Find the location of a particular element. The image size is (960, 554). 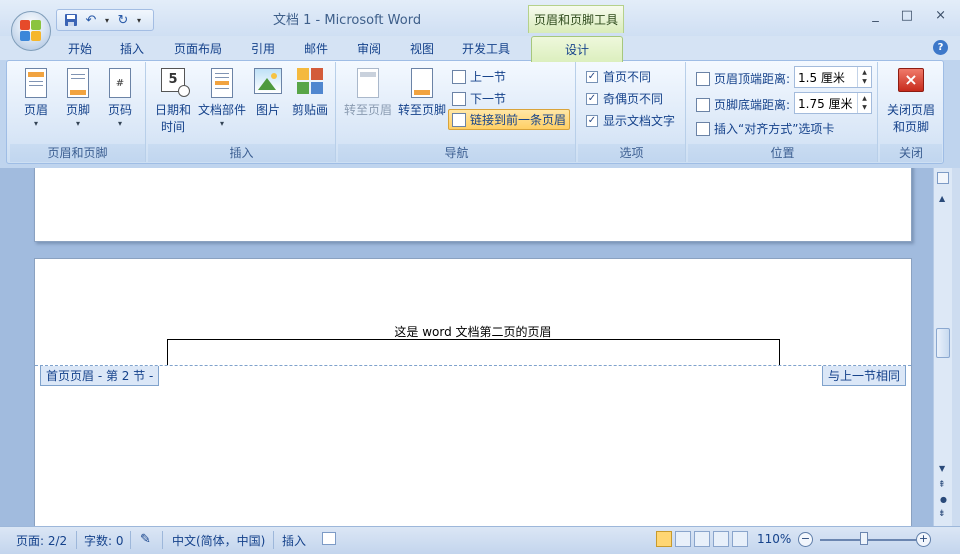

previous-section-label: 上一节 is located at coordinates (488, 77).